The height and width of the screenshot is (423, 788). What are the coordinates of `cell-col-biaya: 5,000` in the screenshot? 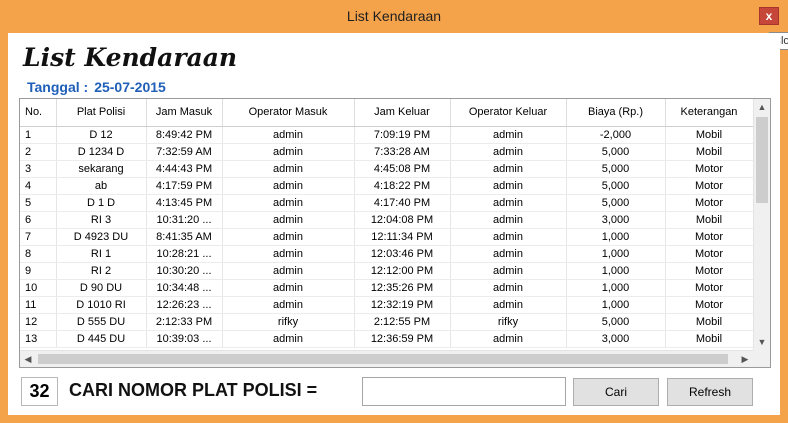 It's located at (616, 186).